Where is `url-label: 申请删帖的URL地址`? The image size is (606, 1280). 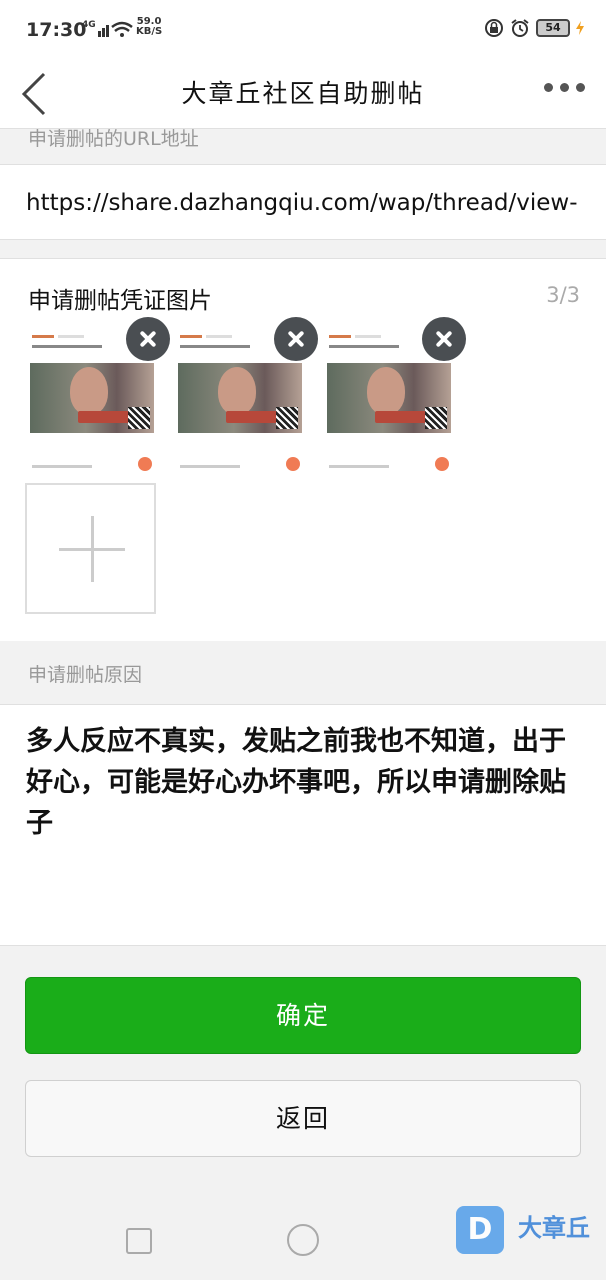 url-label: 申请删帖的URL地址 is located at coordinates (303, 146).